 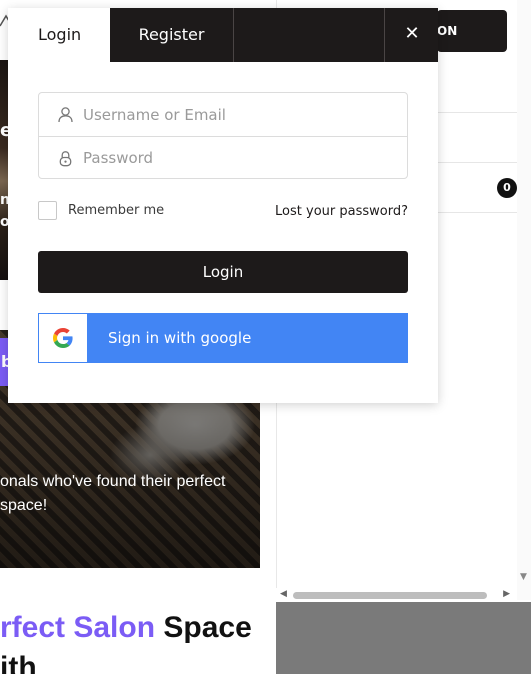 I want to click on cart-count-badge: 0, so click(x=507, y=188).